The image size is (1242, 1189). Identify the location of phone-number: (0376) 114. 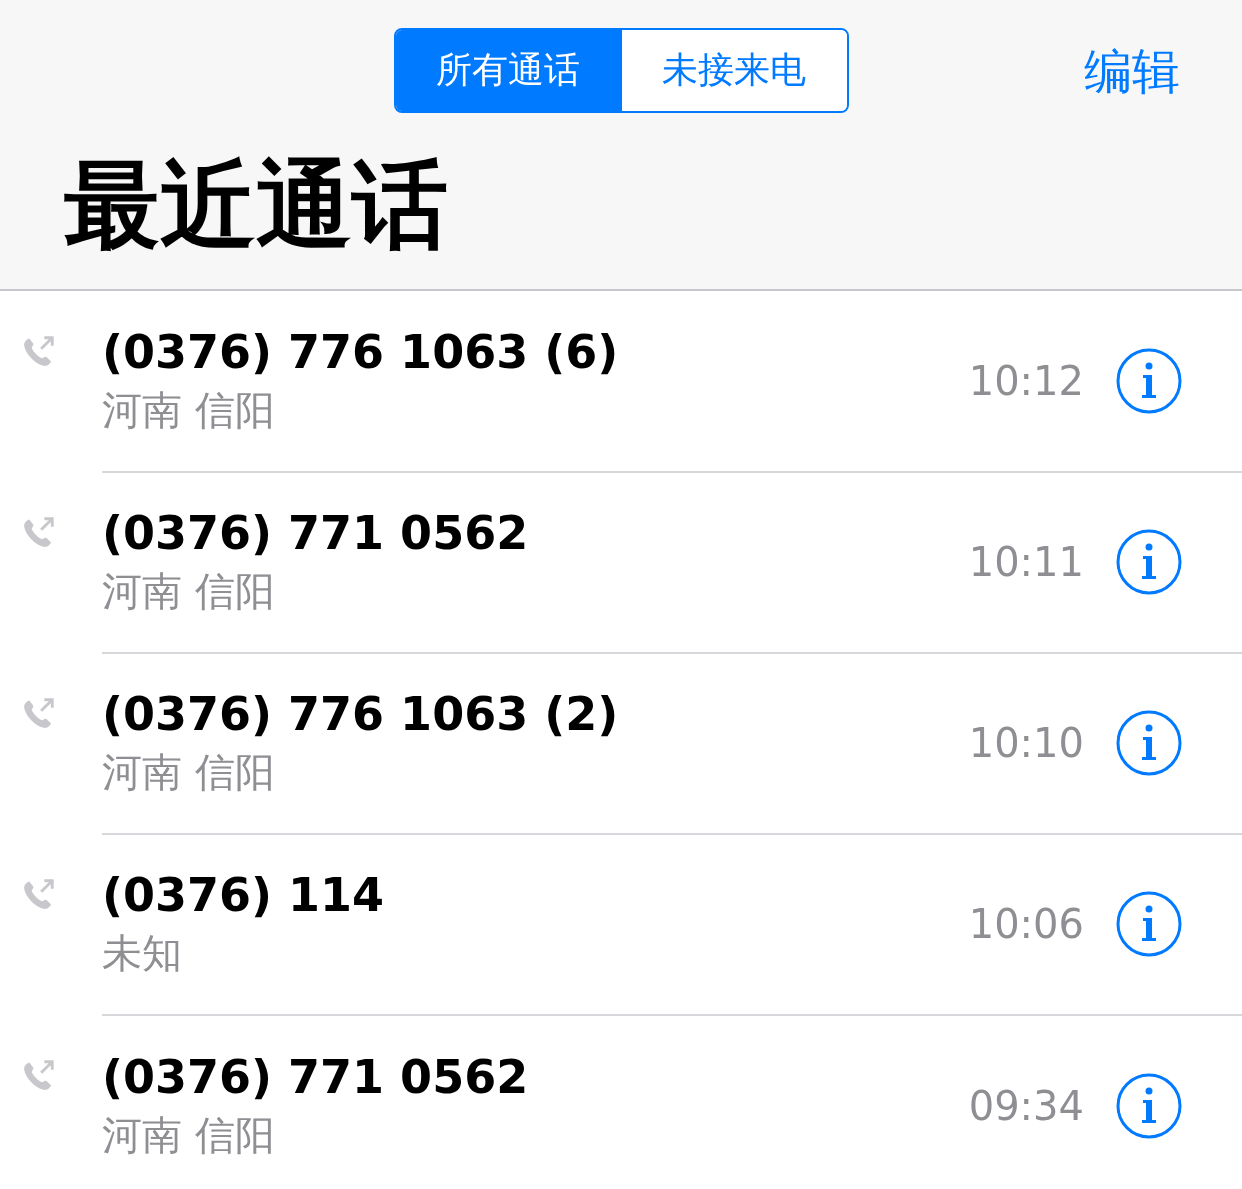
(244, 895).